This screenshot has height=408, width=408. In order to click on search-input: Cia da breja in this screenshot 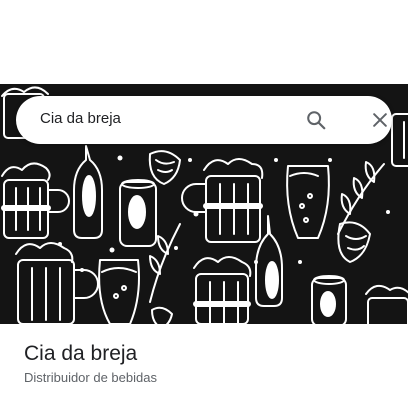, I will do `click(80, 118)`.